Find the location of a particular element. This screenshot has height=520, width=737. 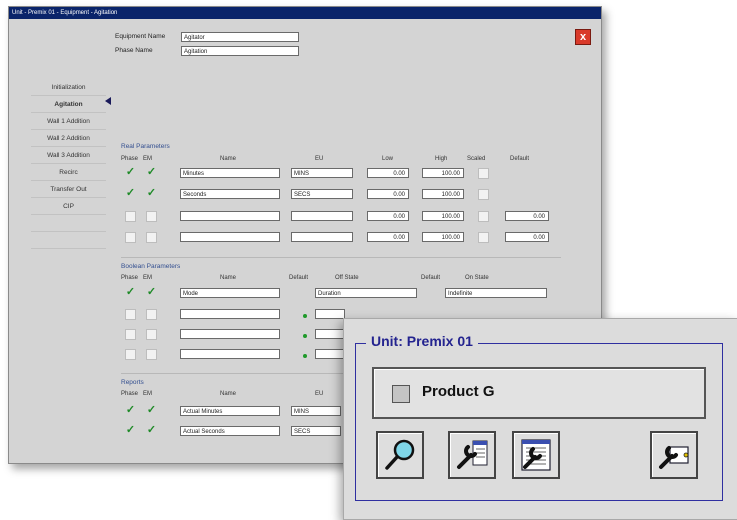

phase-name-label: Phase Name is located at coordinates (134, 50).